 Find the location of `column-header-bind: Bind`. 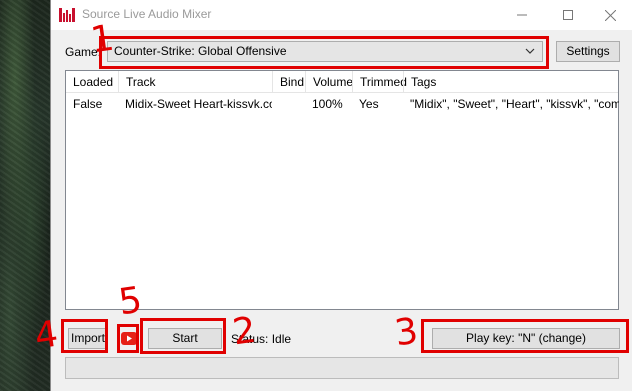

column-header-bind: Bind is located at coordinates (288, 82).